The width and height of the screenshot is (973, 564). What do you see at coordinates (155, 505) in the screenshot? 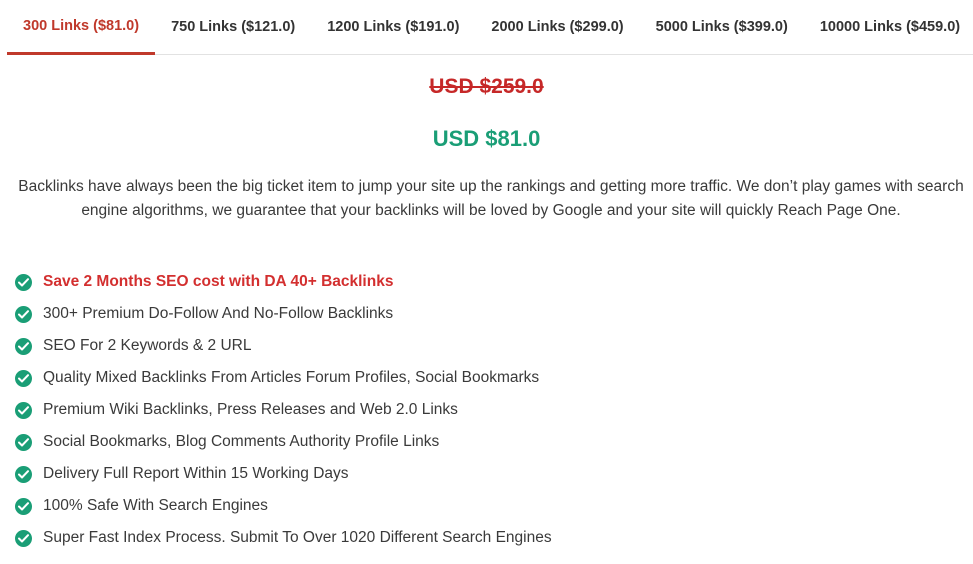
I see `feature-text: 100% Safe With Search Engines` at bounding box center [155, 505].